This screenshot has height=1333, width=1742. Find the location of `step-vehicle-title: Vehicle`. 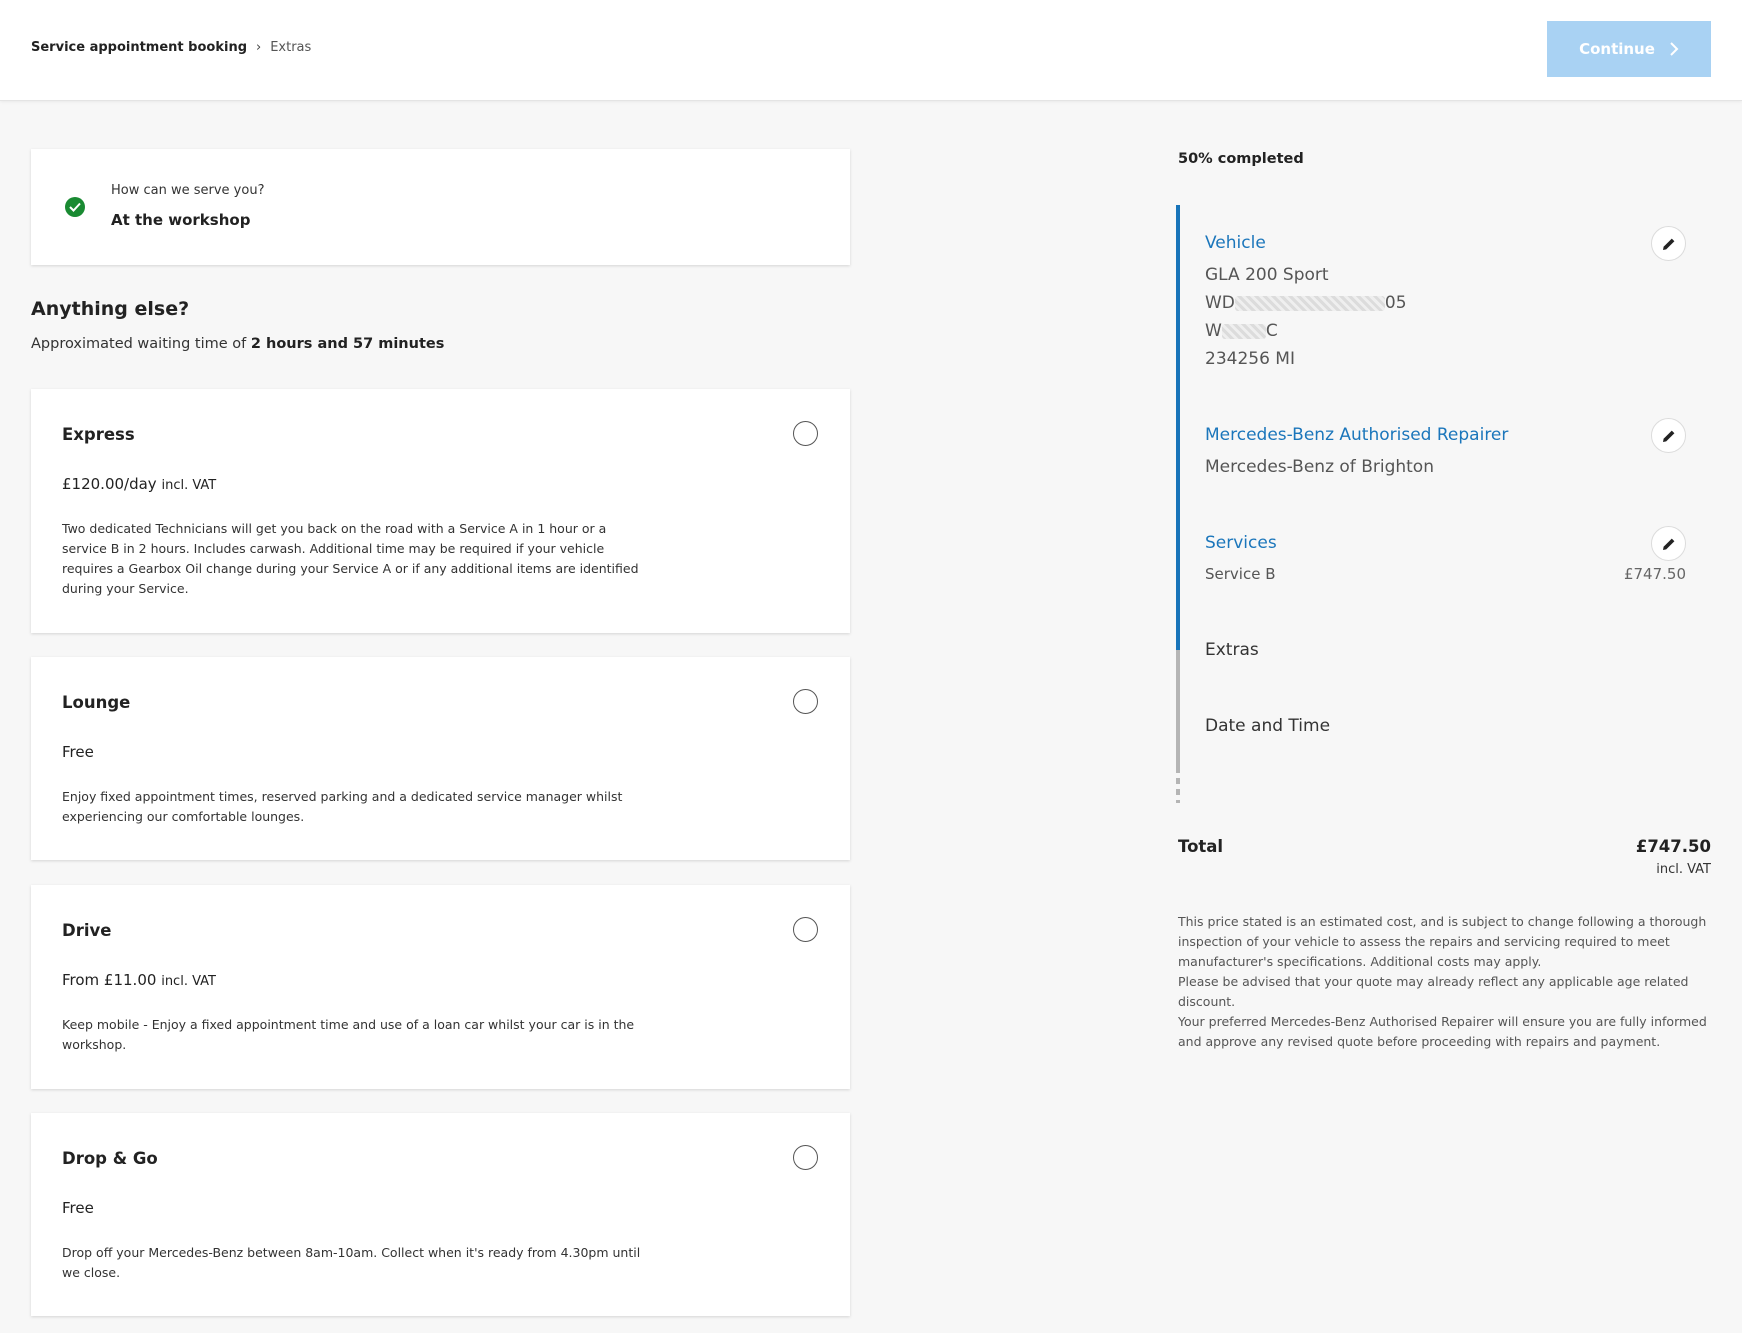

step-vehicle-title: Vehicle is located at coordinates (1235, 243).